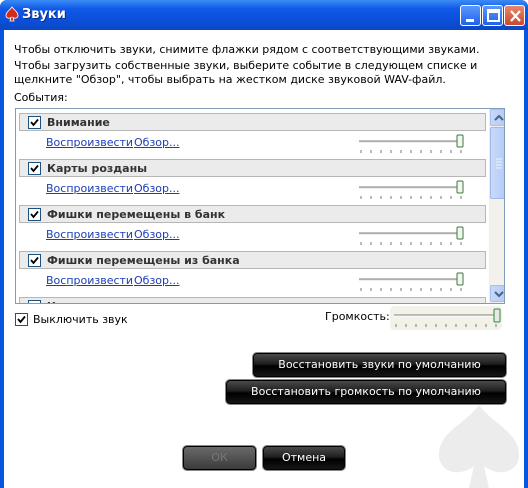  I want to click on master-volume-slider, so click(446, 318).